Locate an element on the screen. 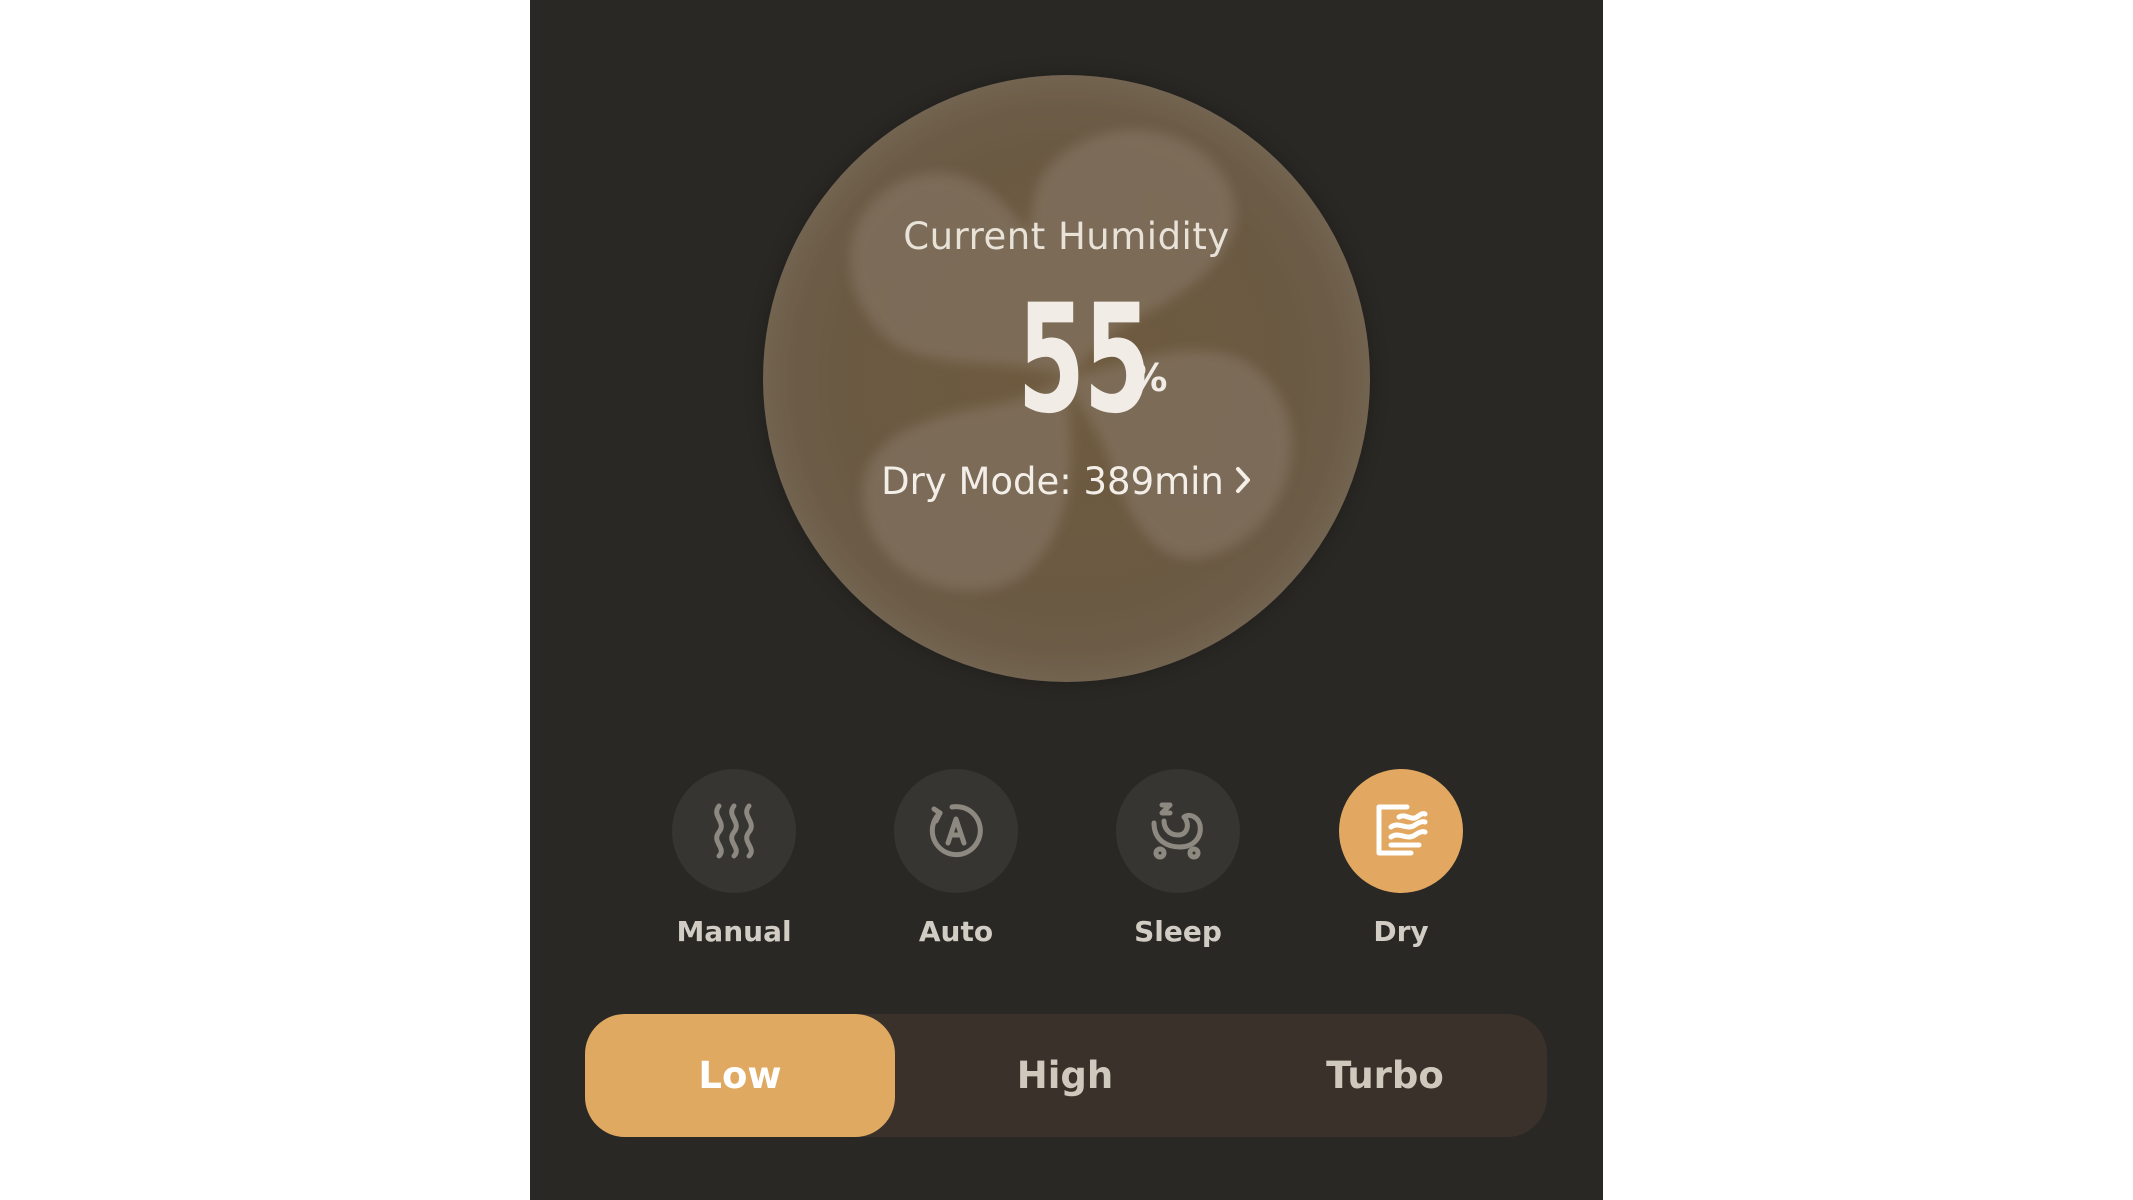  mode-status-link: Dry Mode: 389min is located at coordinates (1066, 481).